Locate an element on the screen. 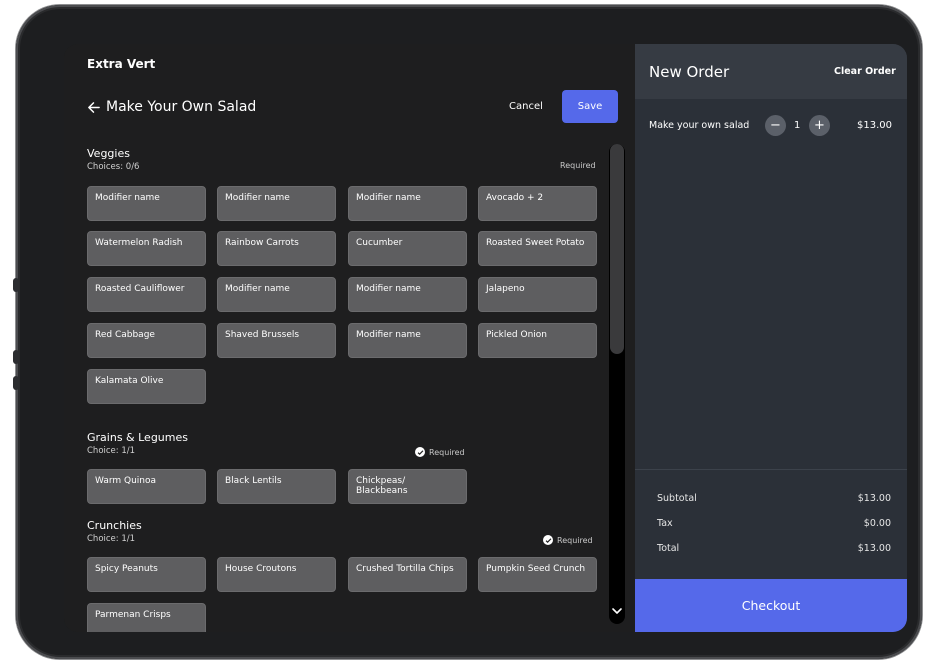 Image resolution: width=937 pixels, height=669 pixels. back-arrow-icon is located at coordinates (93, 107).